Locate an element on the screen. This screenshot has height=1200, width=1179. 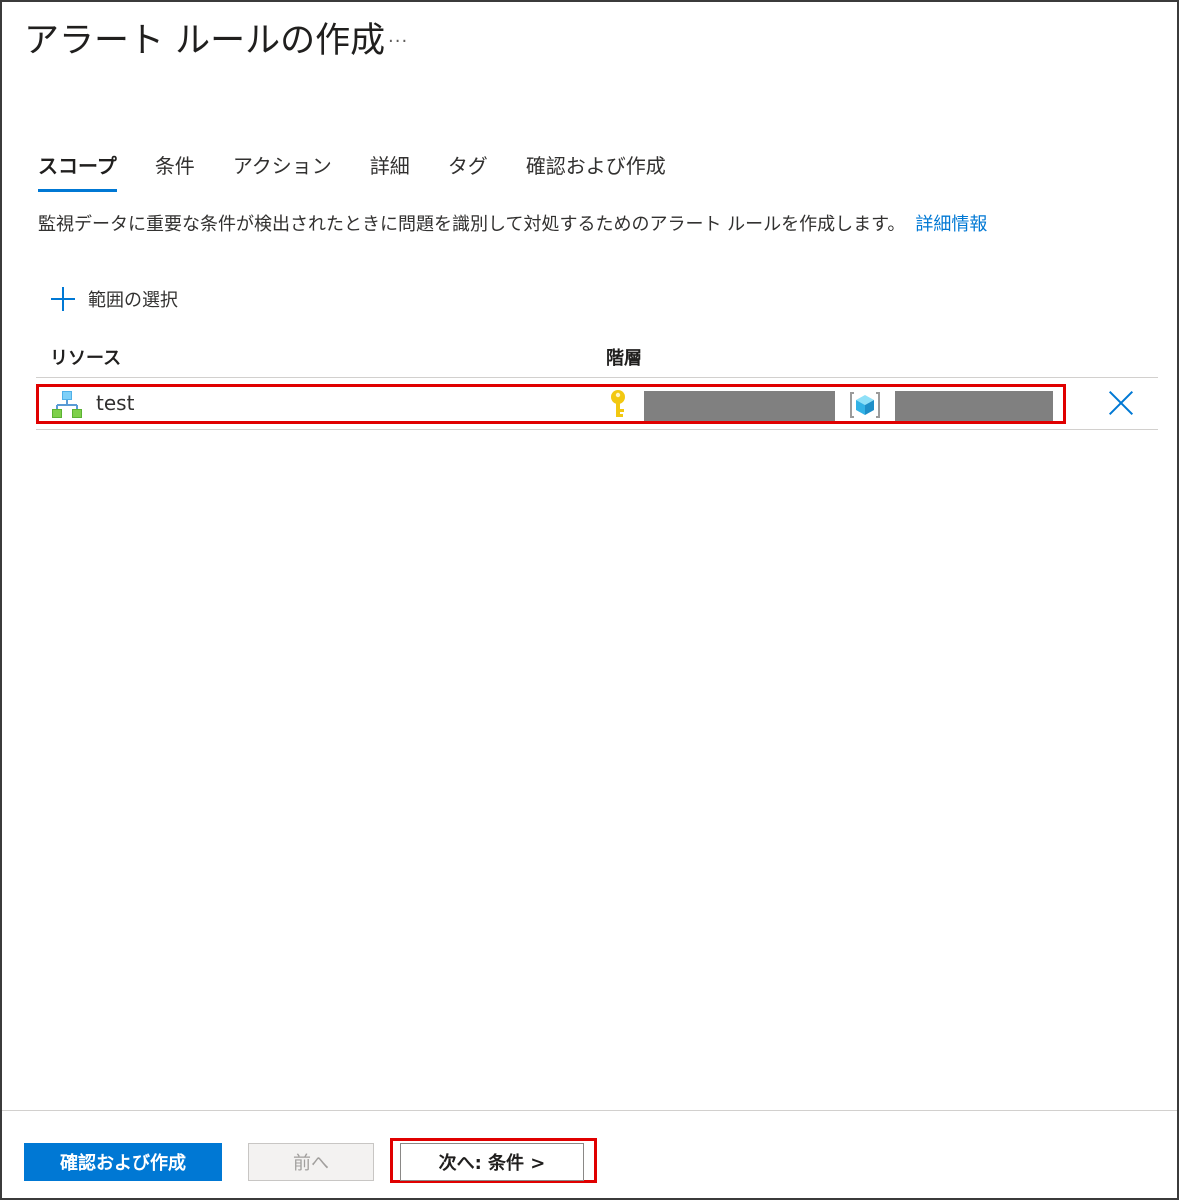
select-scope-label: 範囲の選択 is located at coordinates (133, 300).